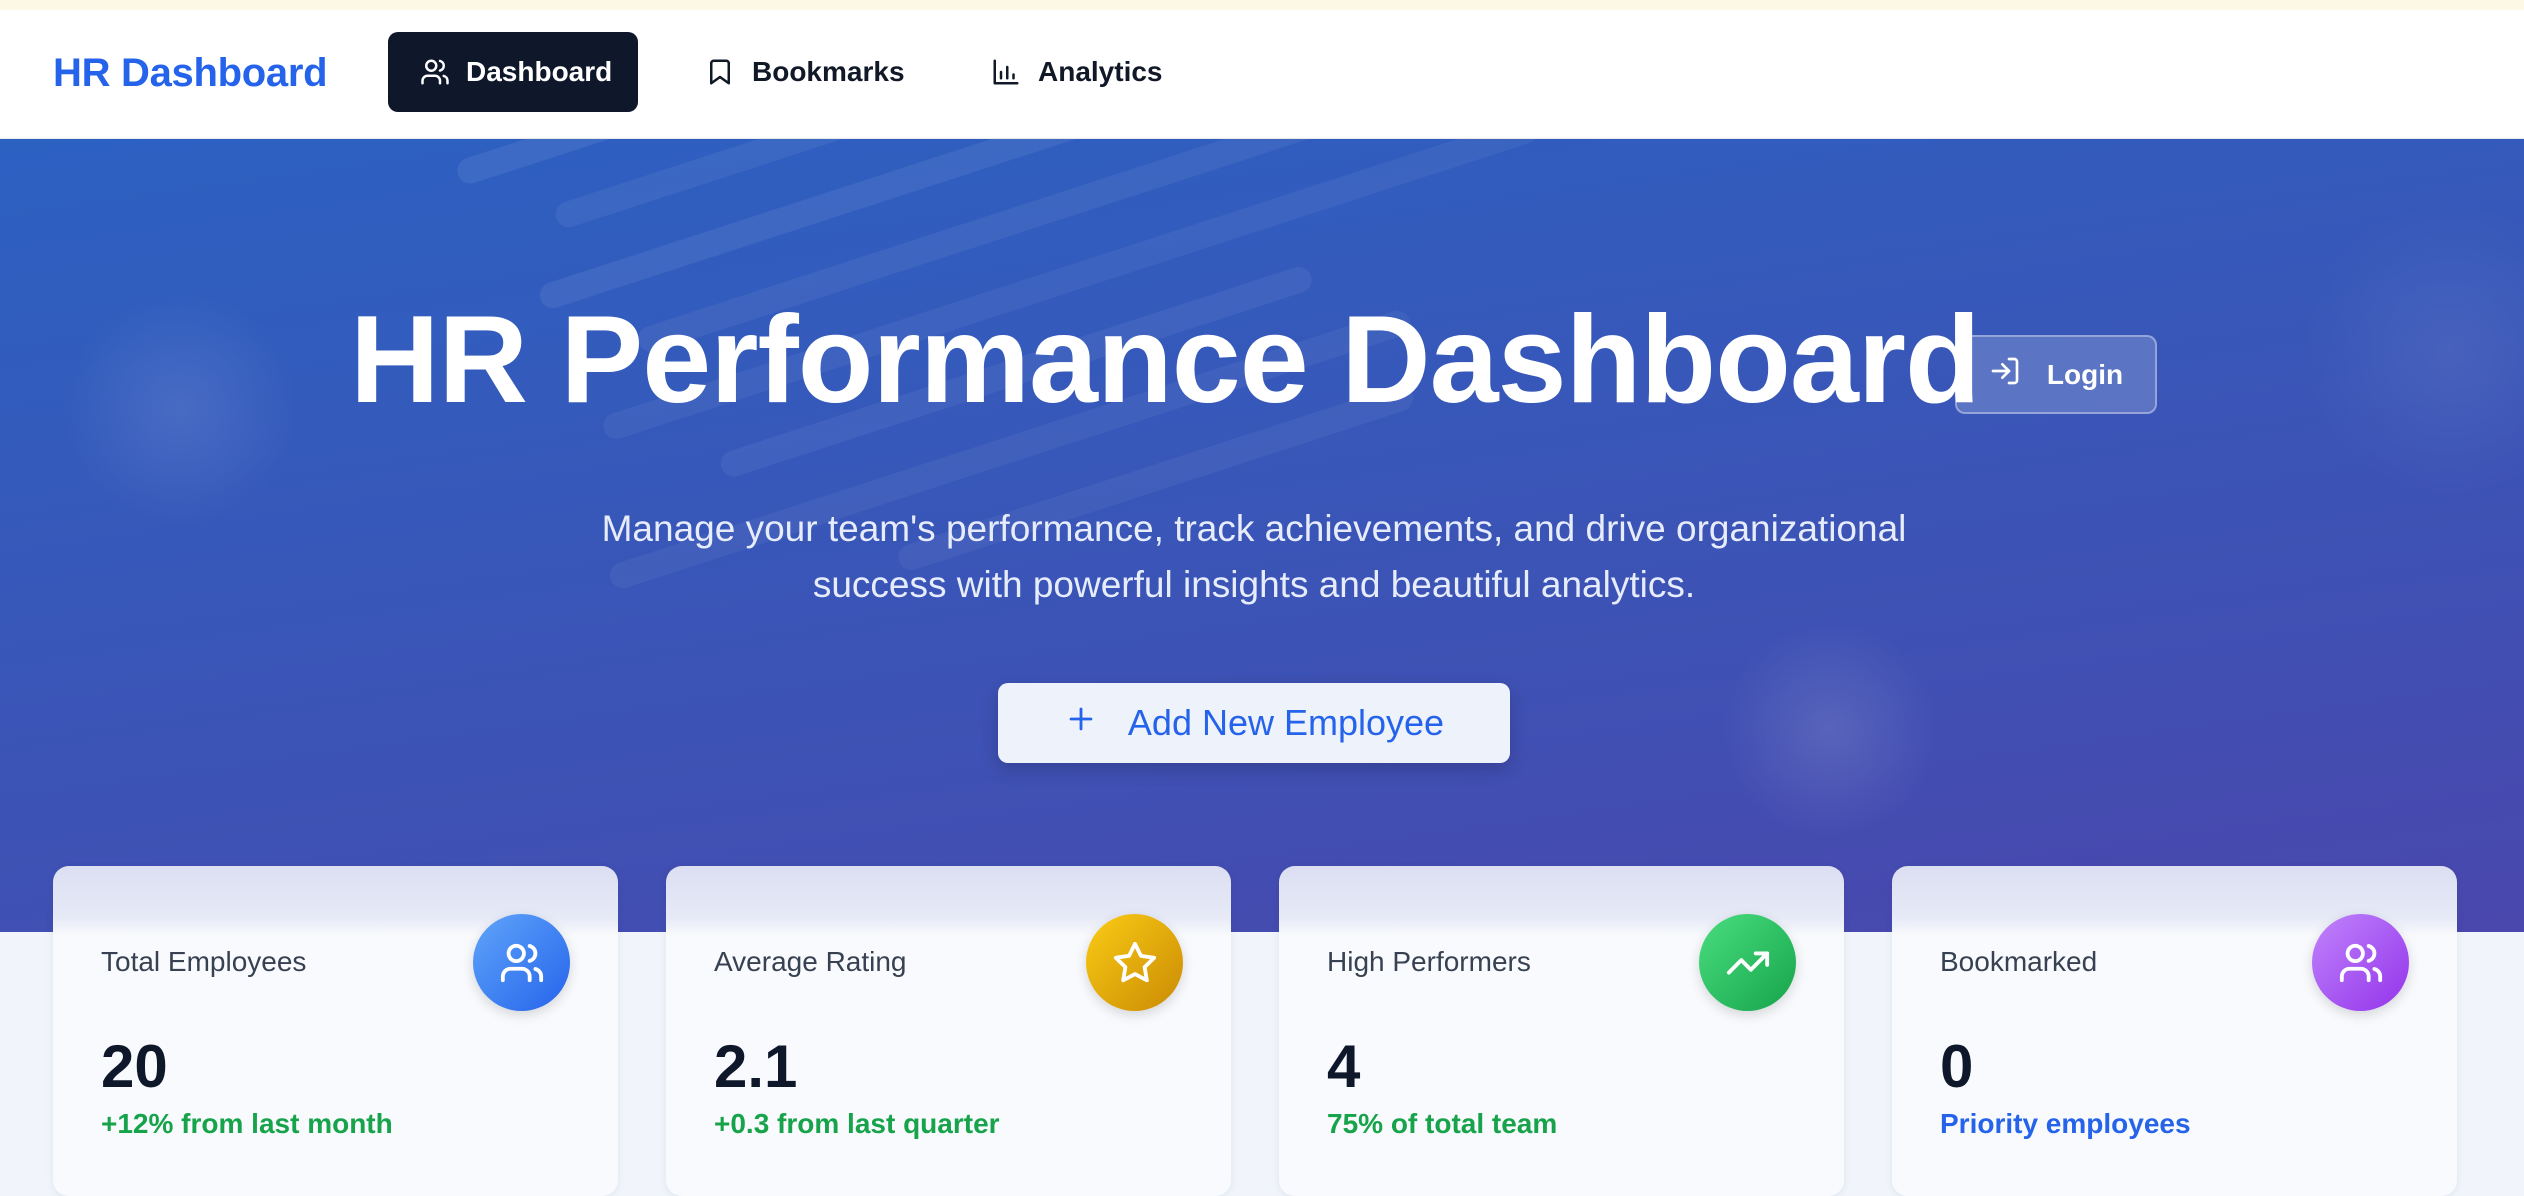 The height and width of the screenshot is (1196, 2524). Describe the element at coordinates (204, 961) in the screenshot. I see `stat-label: Total Employees` at that location.